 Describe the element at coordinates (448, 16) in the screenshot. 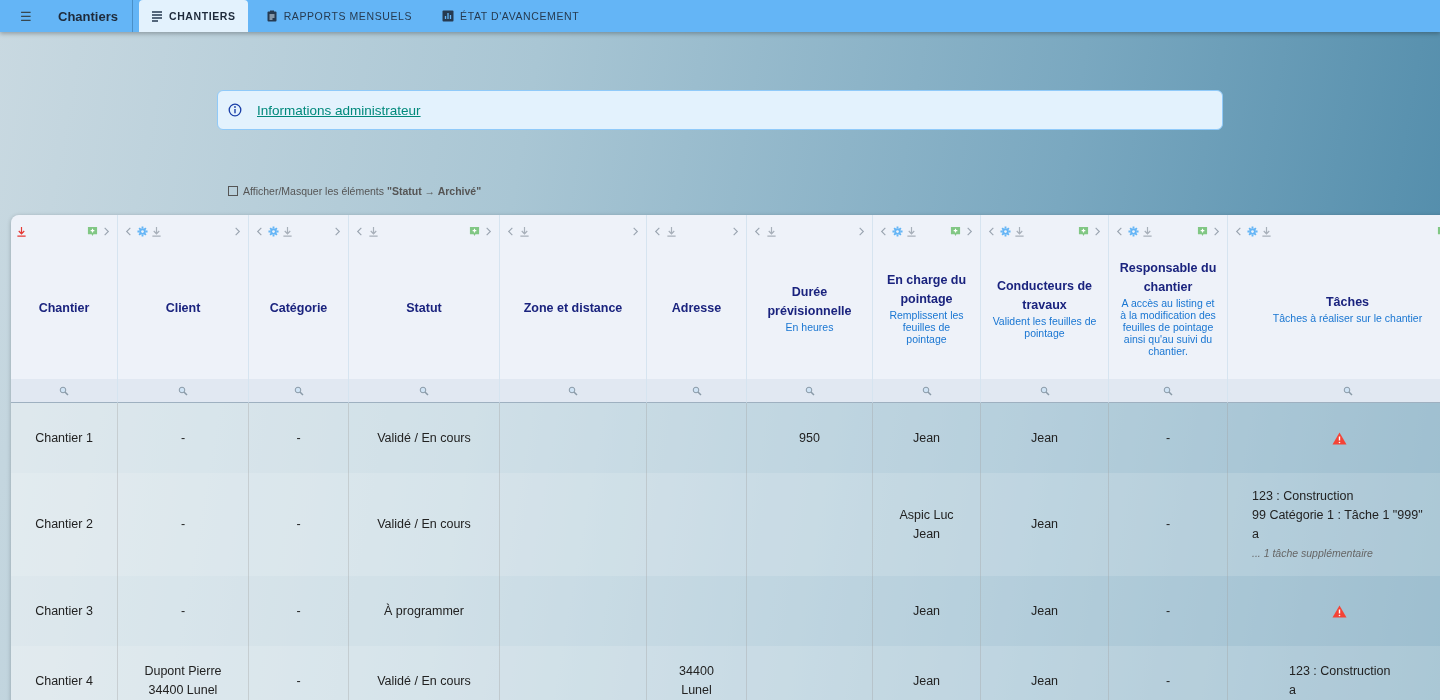

I see `bar-chart-icon` at that location.